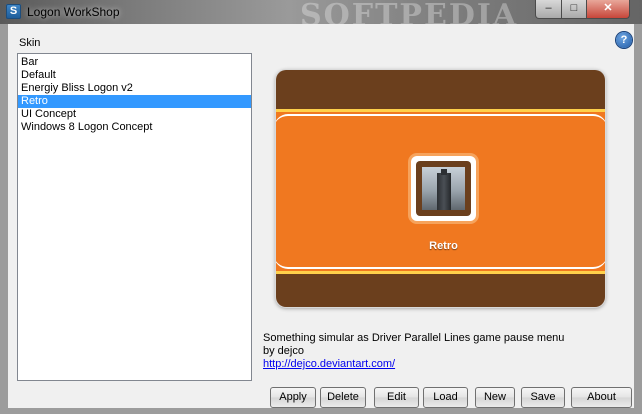 Image resolution: width=642 pixels, height=414 pixels. I want to click on preview-user-name: Retro, so click(443, 246).